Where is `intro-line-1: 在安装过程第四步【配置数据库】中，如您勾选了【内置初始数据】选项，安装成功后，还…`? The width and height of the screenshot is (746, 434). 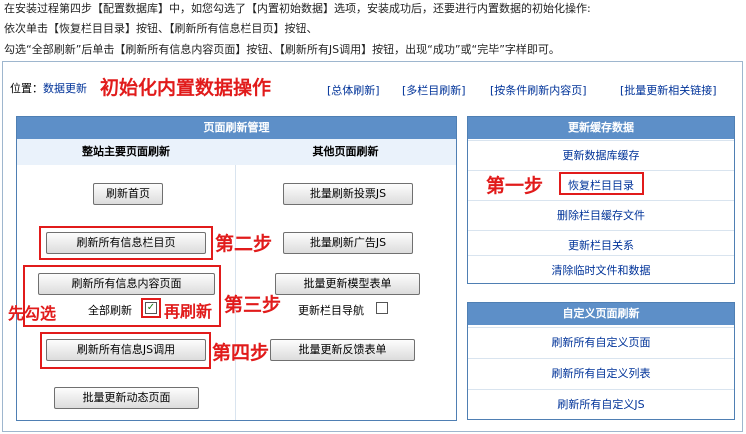
intro-line-1: 在安装过程第四步【配置数据库】中，如您勾选了【内置初始数据】选项，安装成功后，还… is located at coordinates (297, 8).